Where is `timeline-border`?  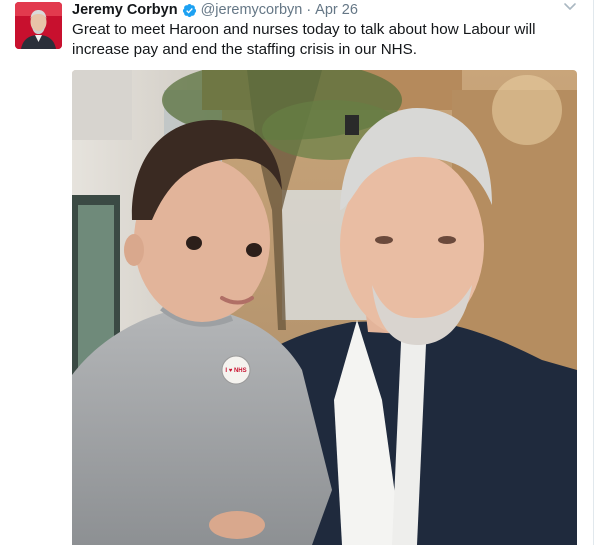
timeline-border is located at coordinates (593, 272).